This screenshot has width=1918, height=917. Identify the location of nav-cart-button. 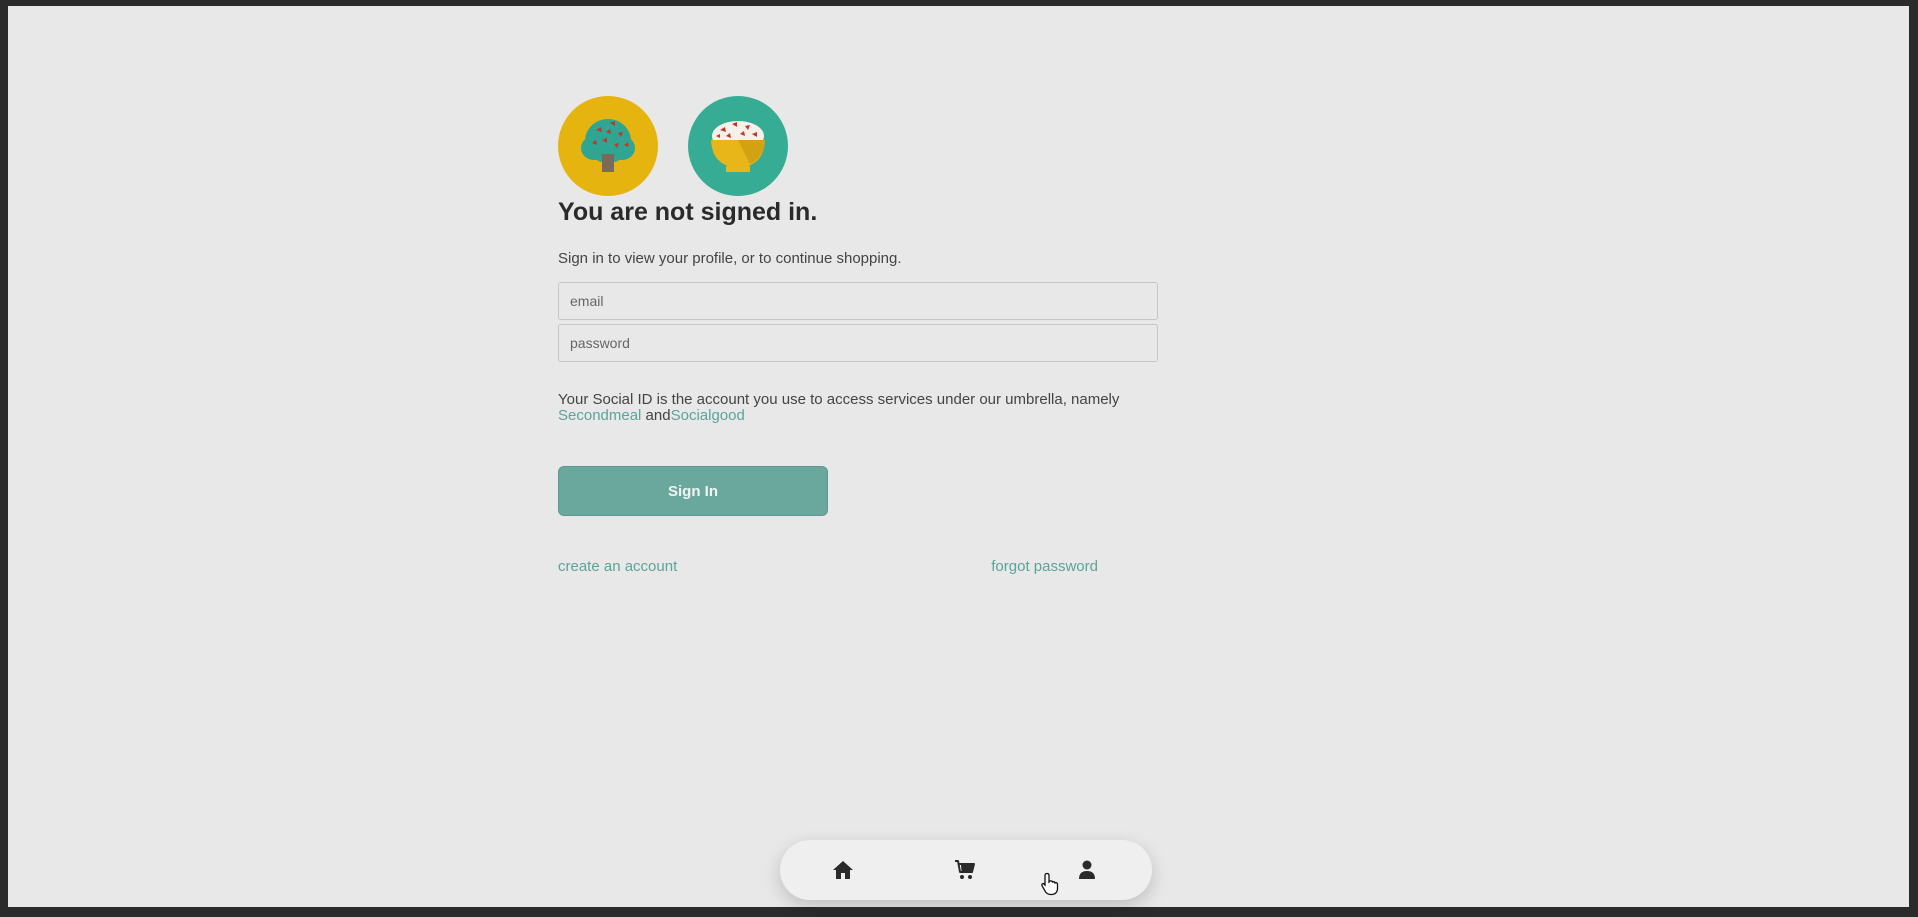
(965, 870).